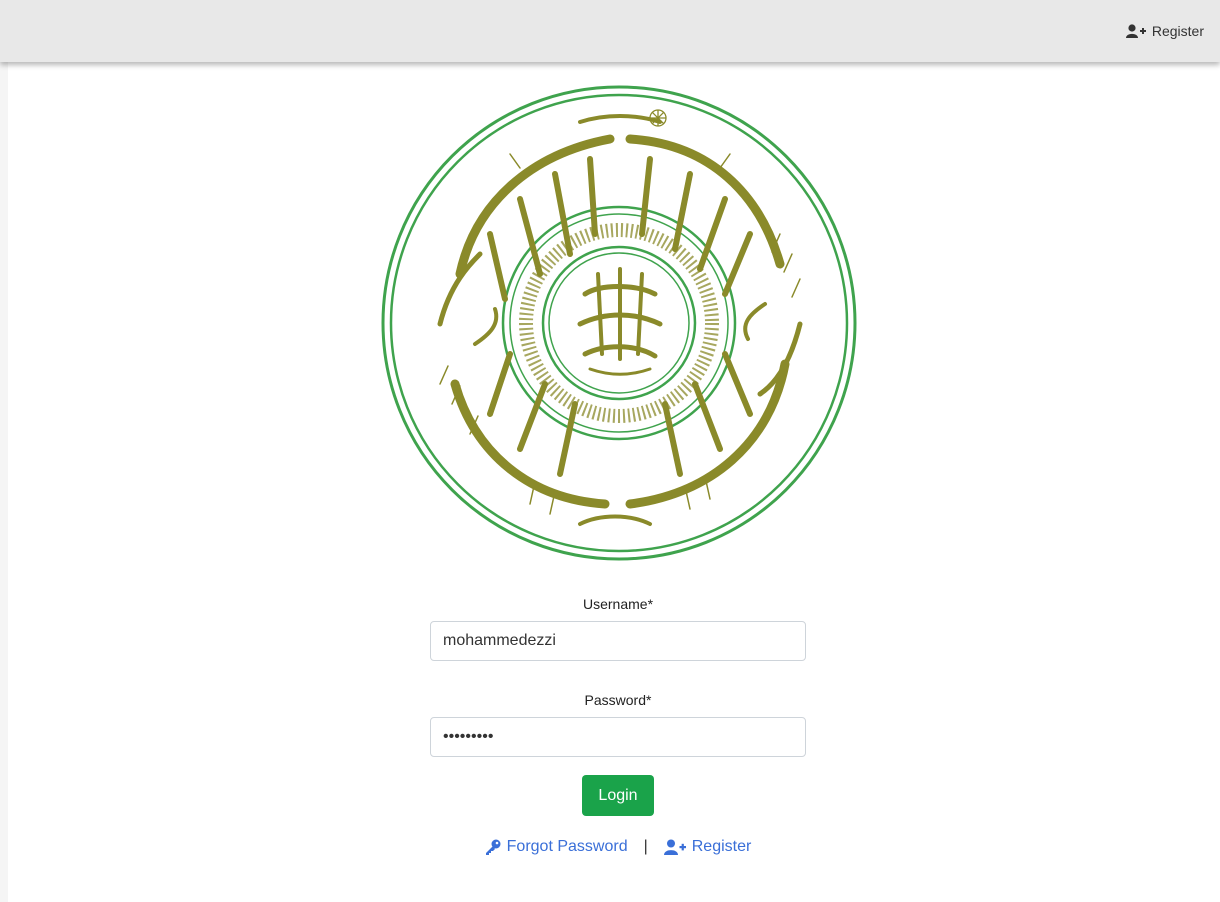  Describe the element at coordinates (610, 31) in the screenshot. I see `top-navbar: Register` at that location.